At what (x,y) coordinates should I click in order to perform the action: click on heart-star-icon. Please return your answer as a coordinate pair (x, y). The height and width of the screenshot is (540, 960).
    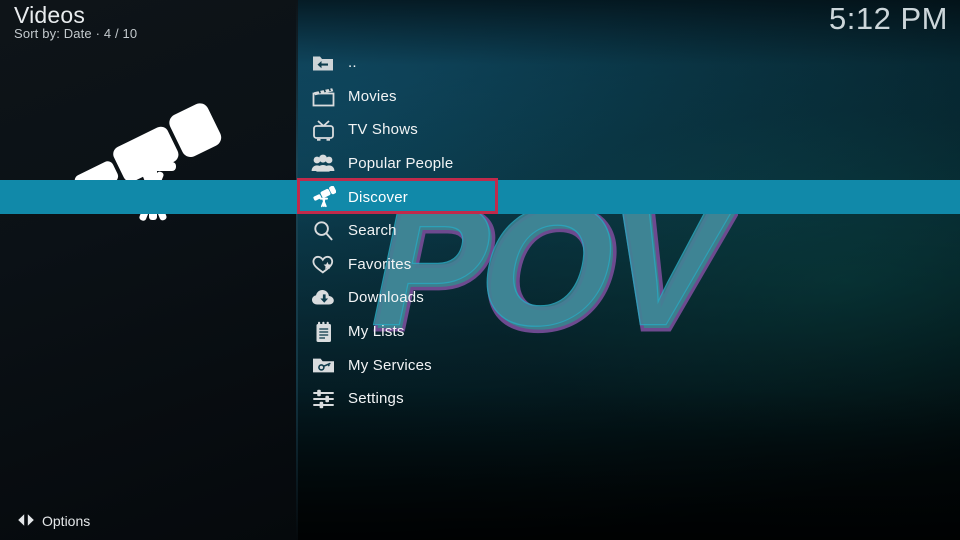
    Looking at the image, I should click on (323, 264).